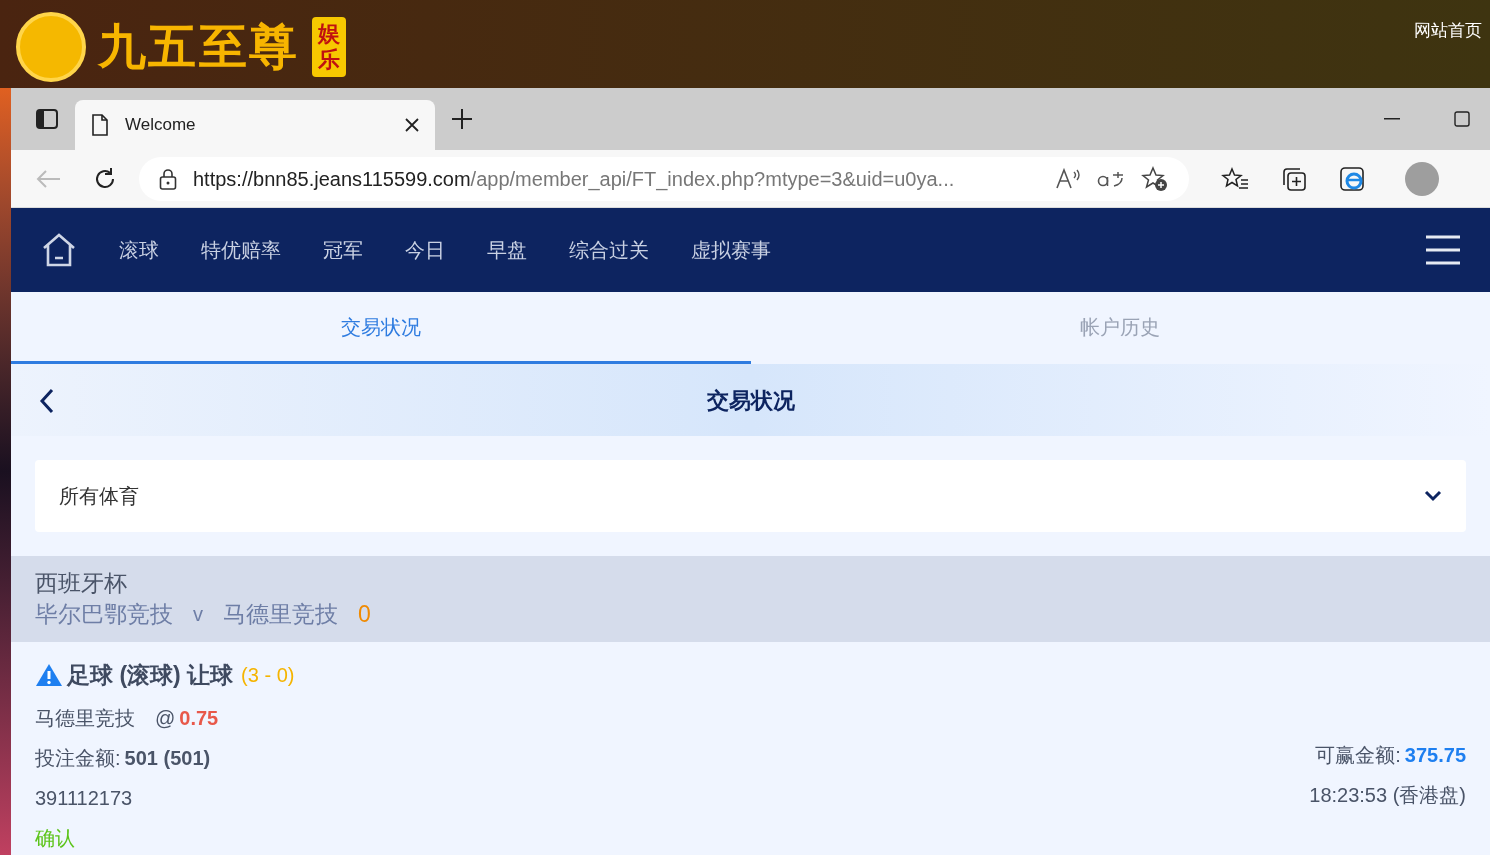 The height and width of the screenshot is (855, 1490). I want to click on favorites-icon, so click(1235, 178).